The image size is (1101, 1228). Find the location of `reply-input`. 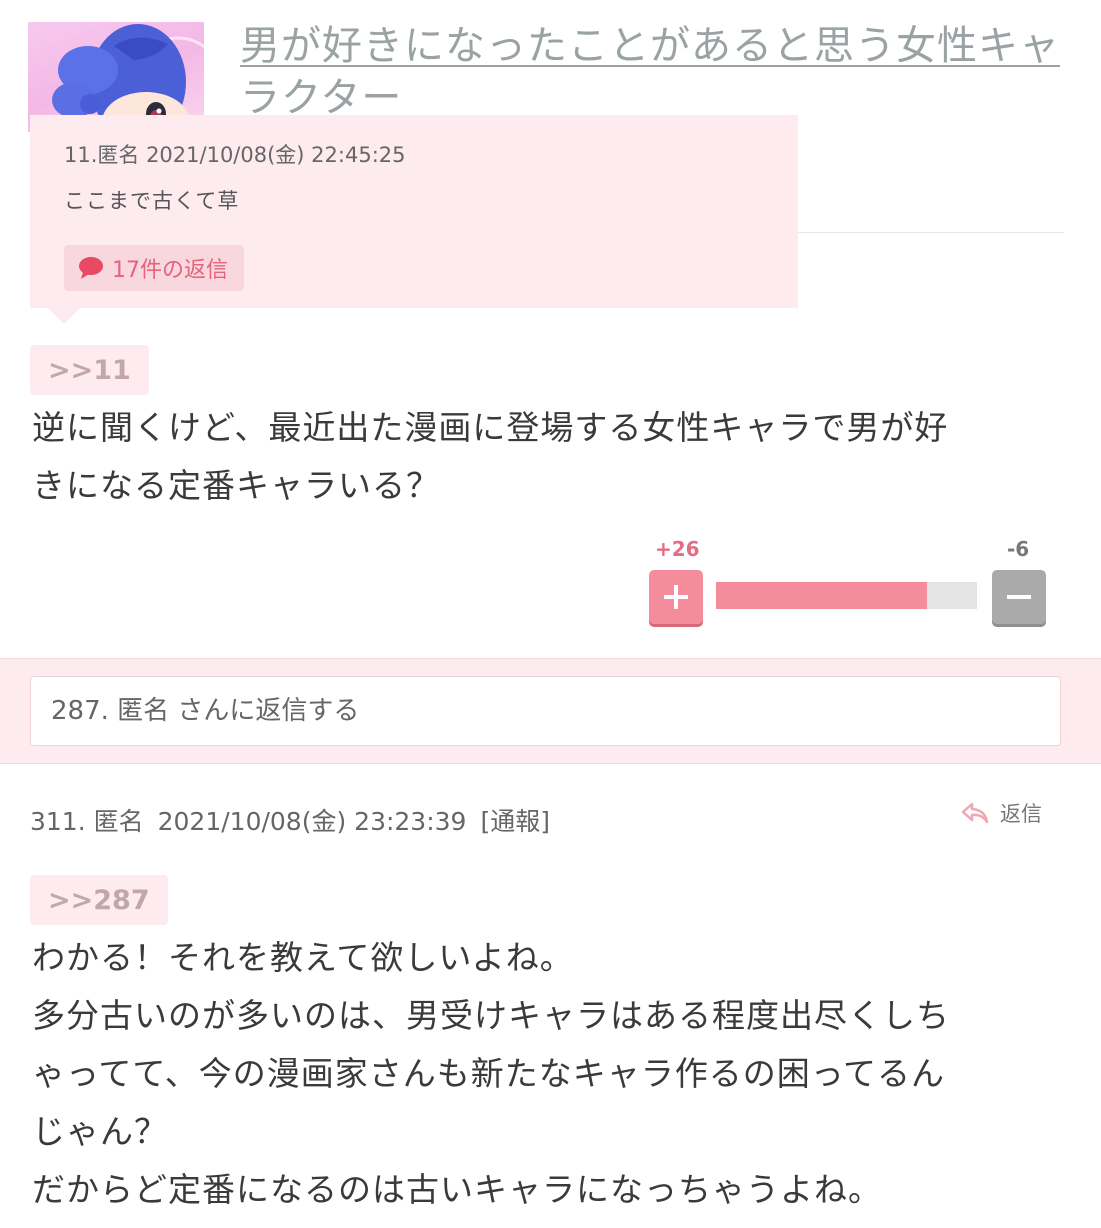

reply-input is located at coordinates (545, 711).